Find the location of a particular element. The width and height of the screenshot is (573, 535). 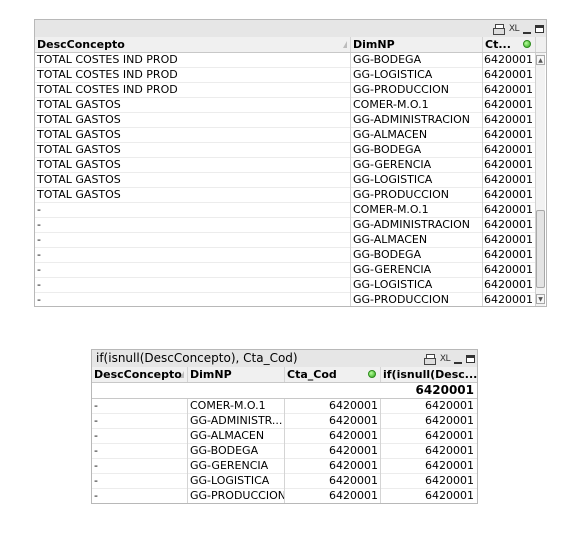

table-row: TOTAL GASTOS GG-LOGISTICA 6420001 is located at coordinates (285, 180).